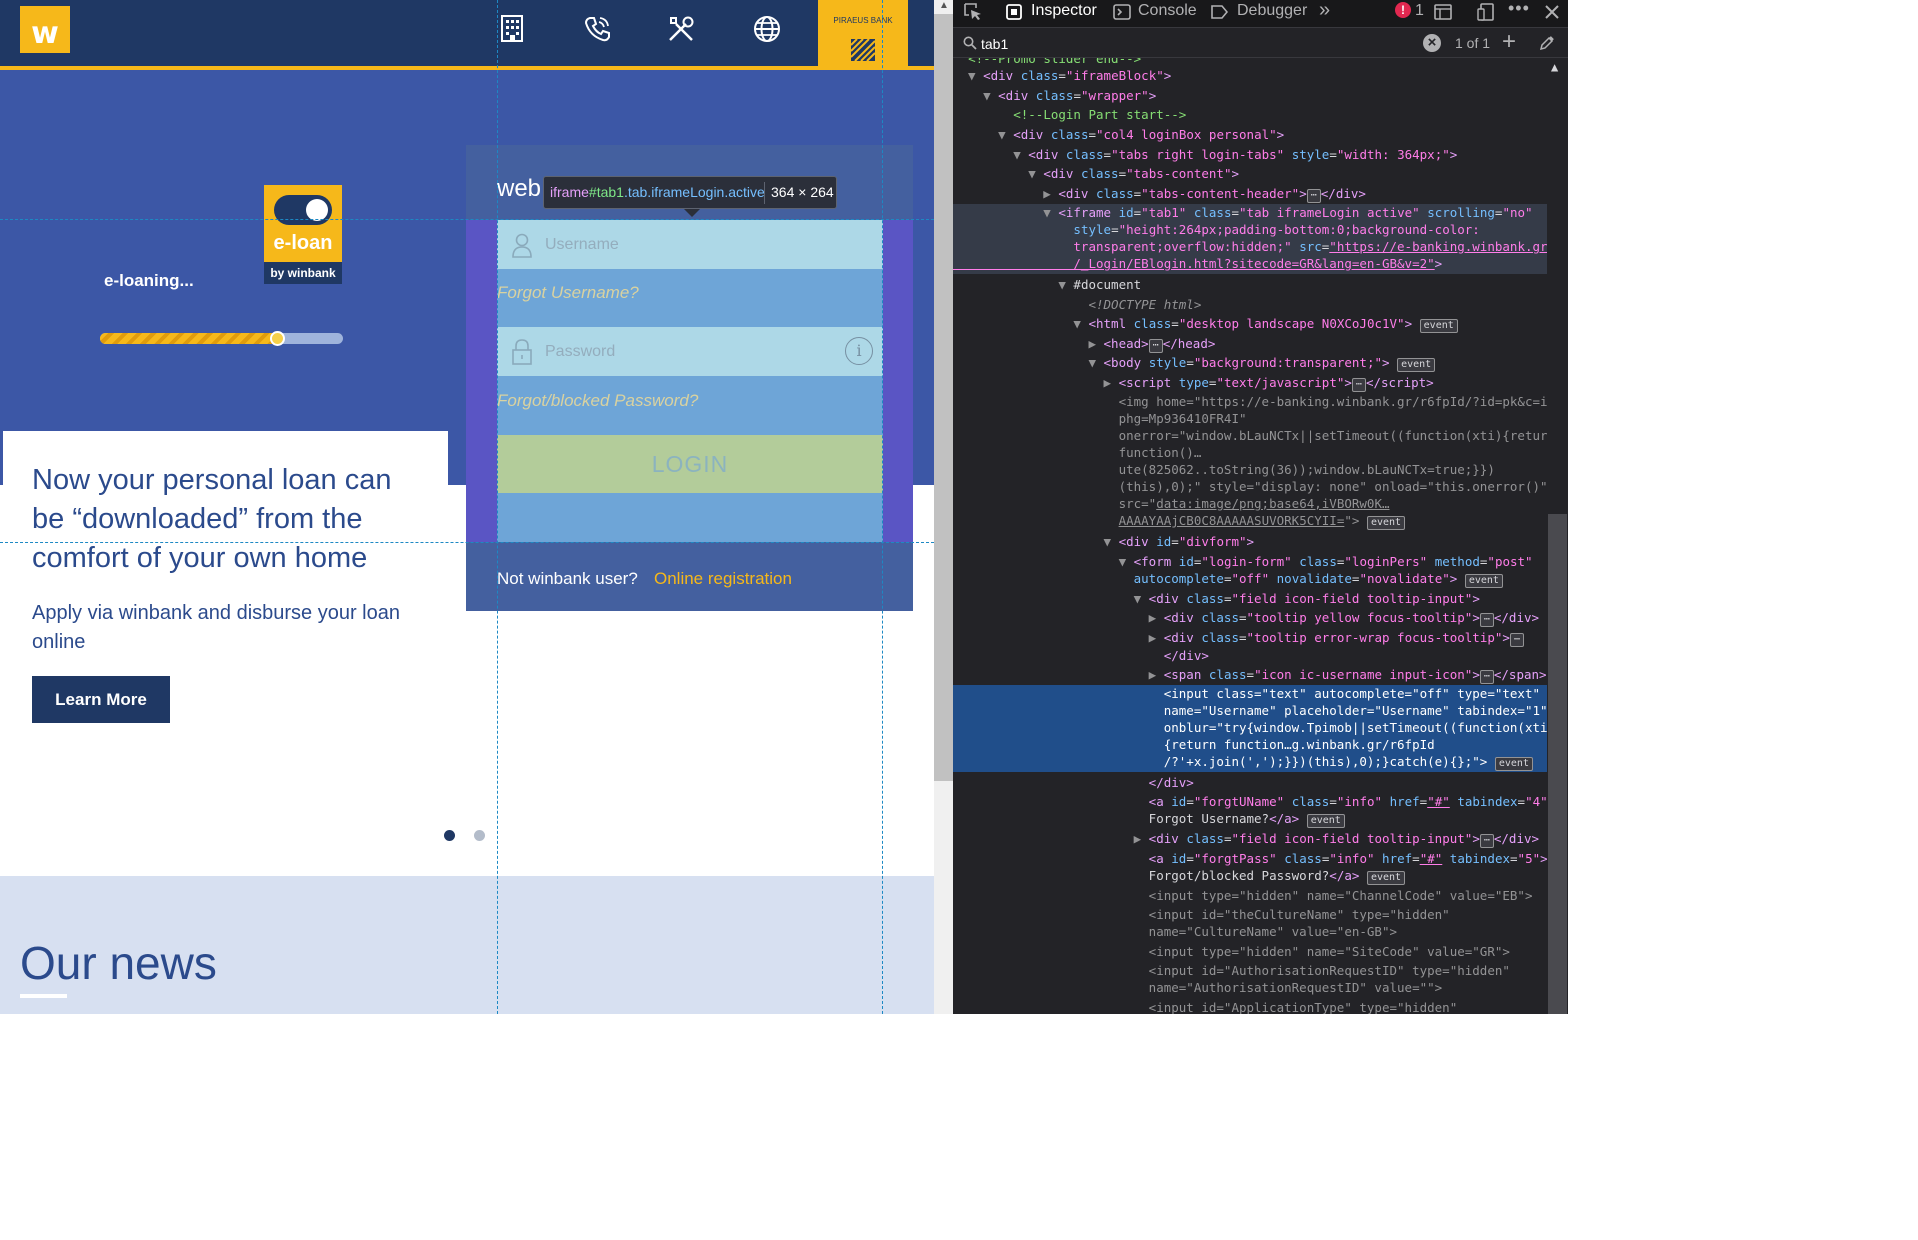 This screenshot has width=1918, height=1240. What do you see at coordinates (101, 699) in the screenshot?
I see `learn-more-button: Learn More` at bounding box center [101, 699].